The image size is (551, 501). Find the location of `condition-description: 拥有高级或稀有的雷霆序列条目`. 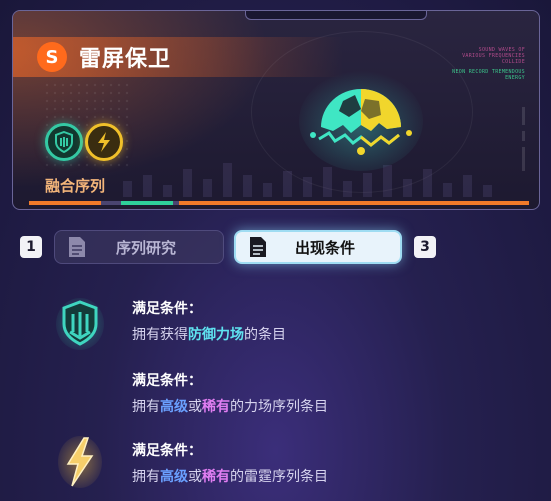

condition-description: 拥有高级或稀有的雷霆序列条目 is located at coordinates (230, 476).